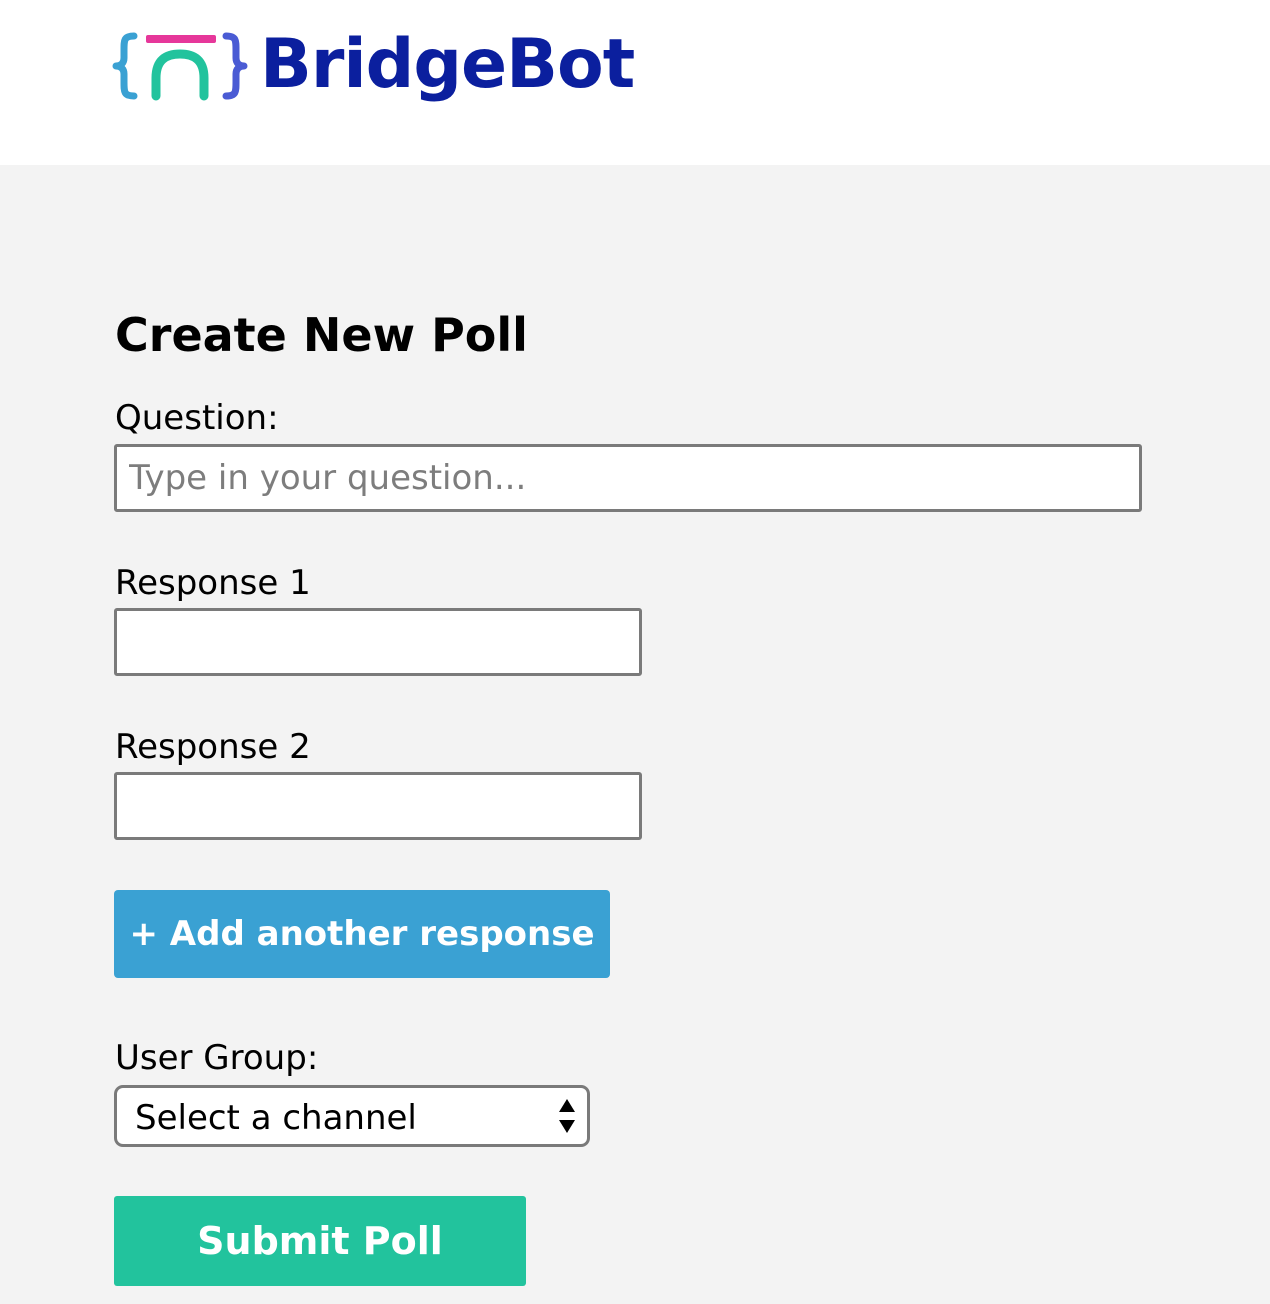  I want to click on question-input, so click(628, 478).